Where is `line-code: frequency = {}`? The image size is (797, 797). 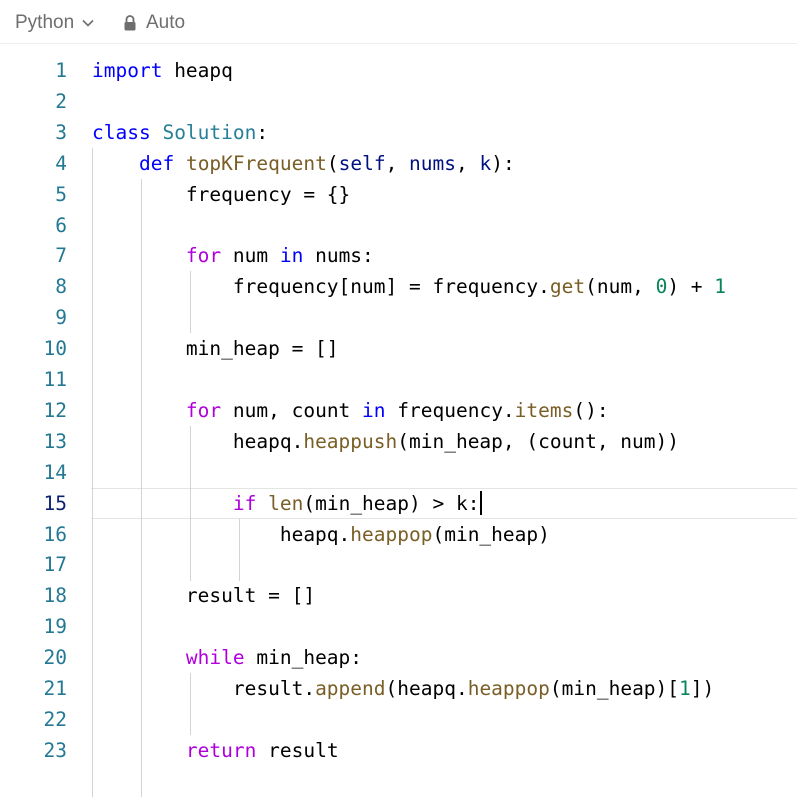 line-code: frequency = {} is located at coordinates (221, 194).